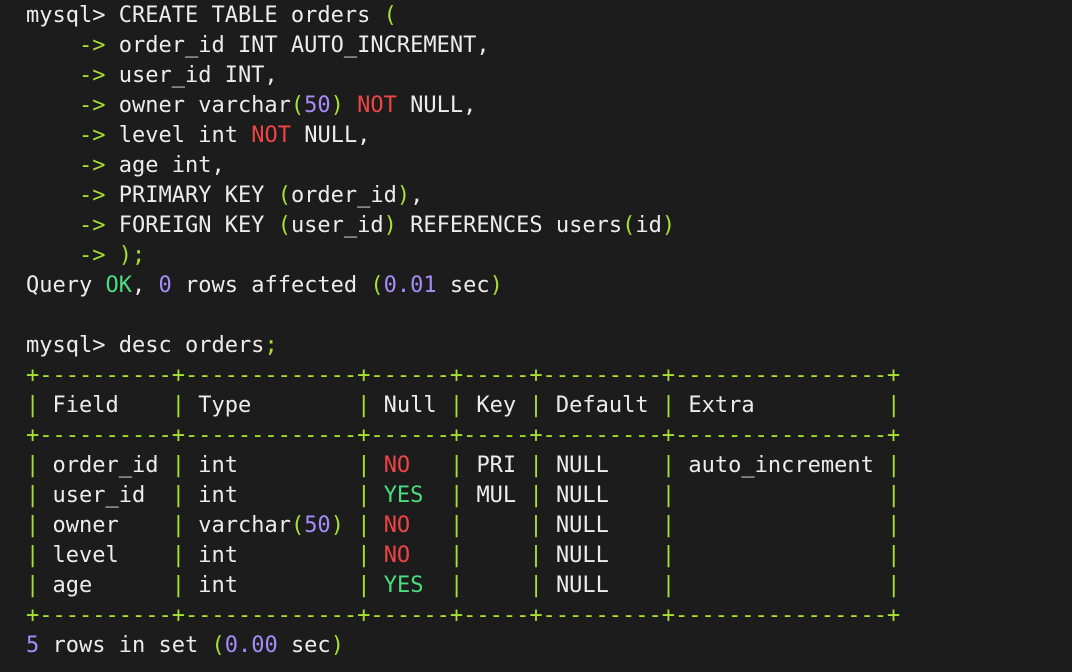 The width and height of the screenshot is (1072, 672). I want to click on sql-primary-key-column: order_id, so click(343, 195).